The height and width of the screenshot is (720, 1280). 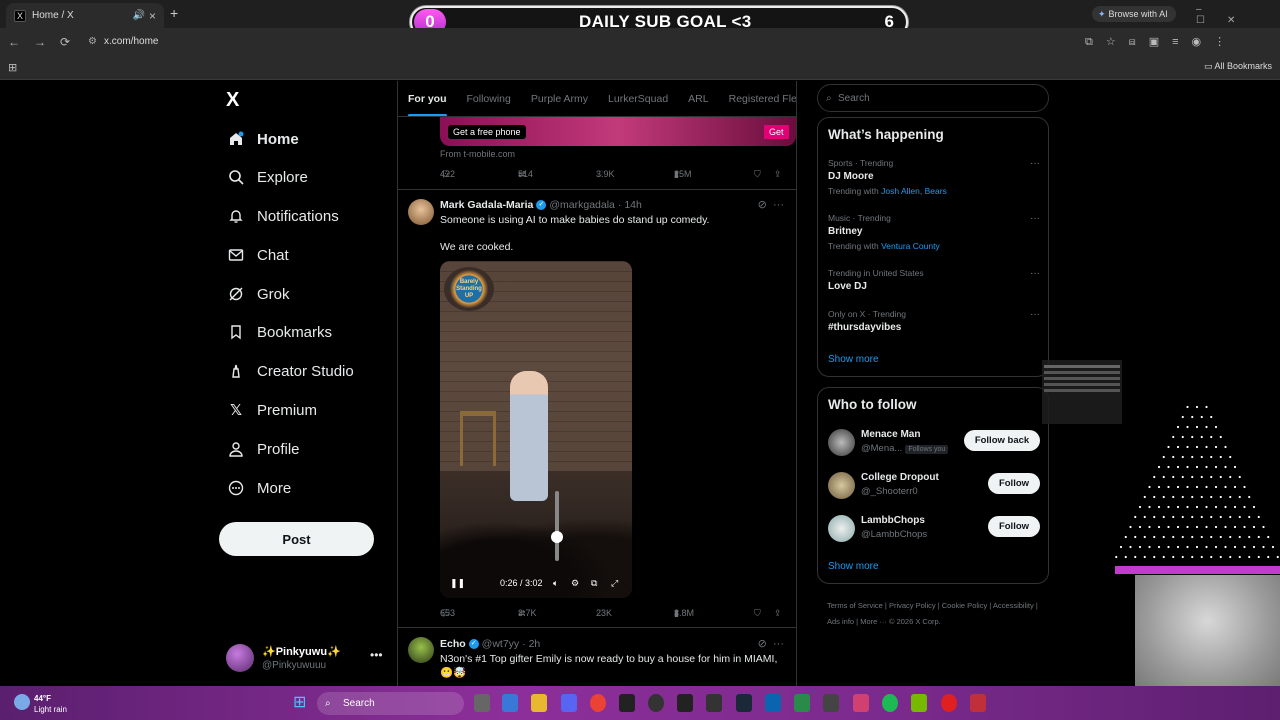 I want to click on volume-icon: 🔈︎, so click(x=555, y=583).